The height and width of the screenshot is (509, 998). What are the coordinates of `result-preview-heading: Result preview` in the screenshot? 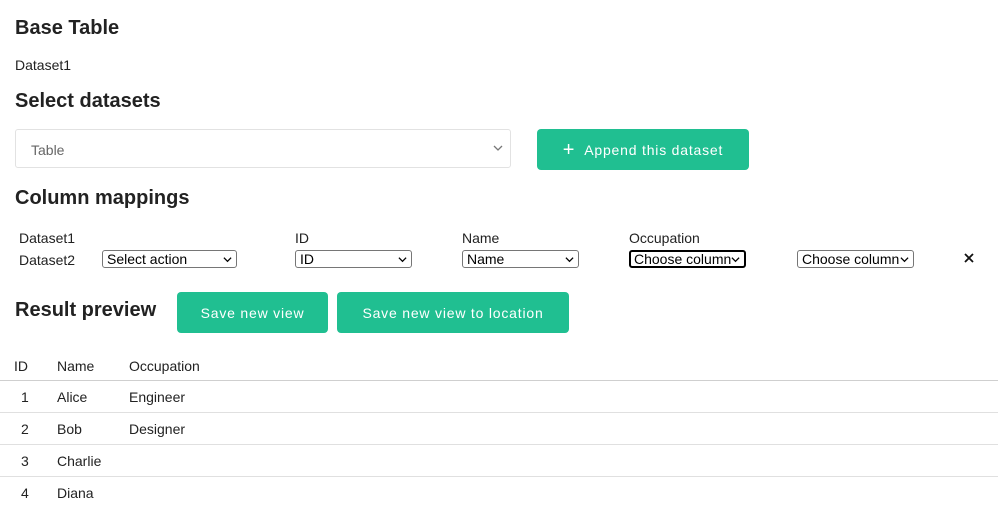 It's located at (86, 310).